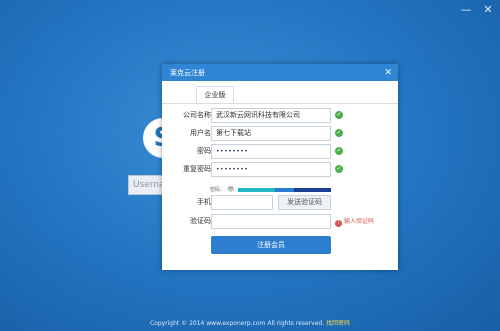  Describe the element at coordinates (280, 94) in the screenshot. I see `tab-bar: 企业版` at that location.